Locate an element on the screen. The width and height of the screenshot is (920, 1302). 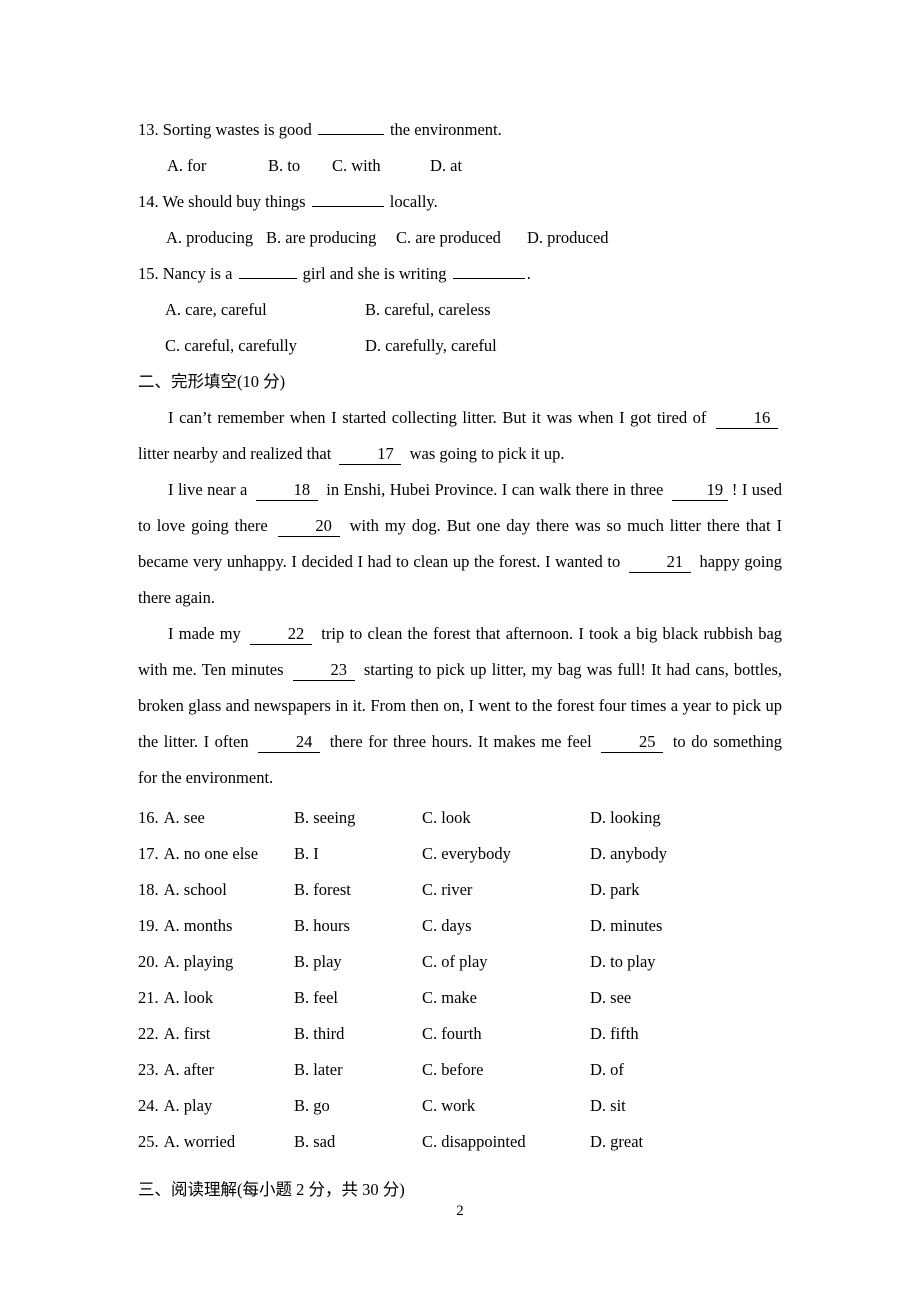
cloze-option-a: 21. A. look is located at coordinates (175, 998).